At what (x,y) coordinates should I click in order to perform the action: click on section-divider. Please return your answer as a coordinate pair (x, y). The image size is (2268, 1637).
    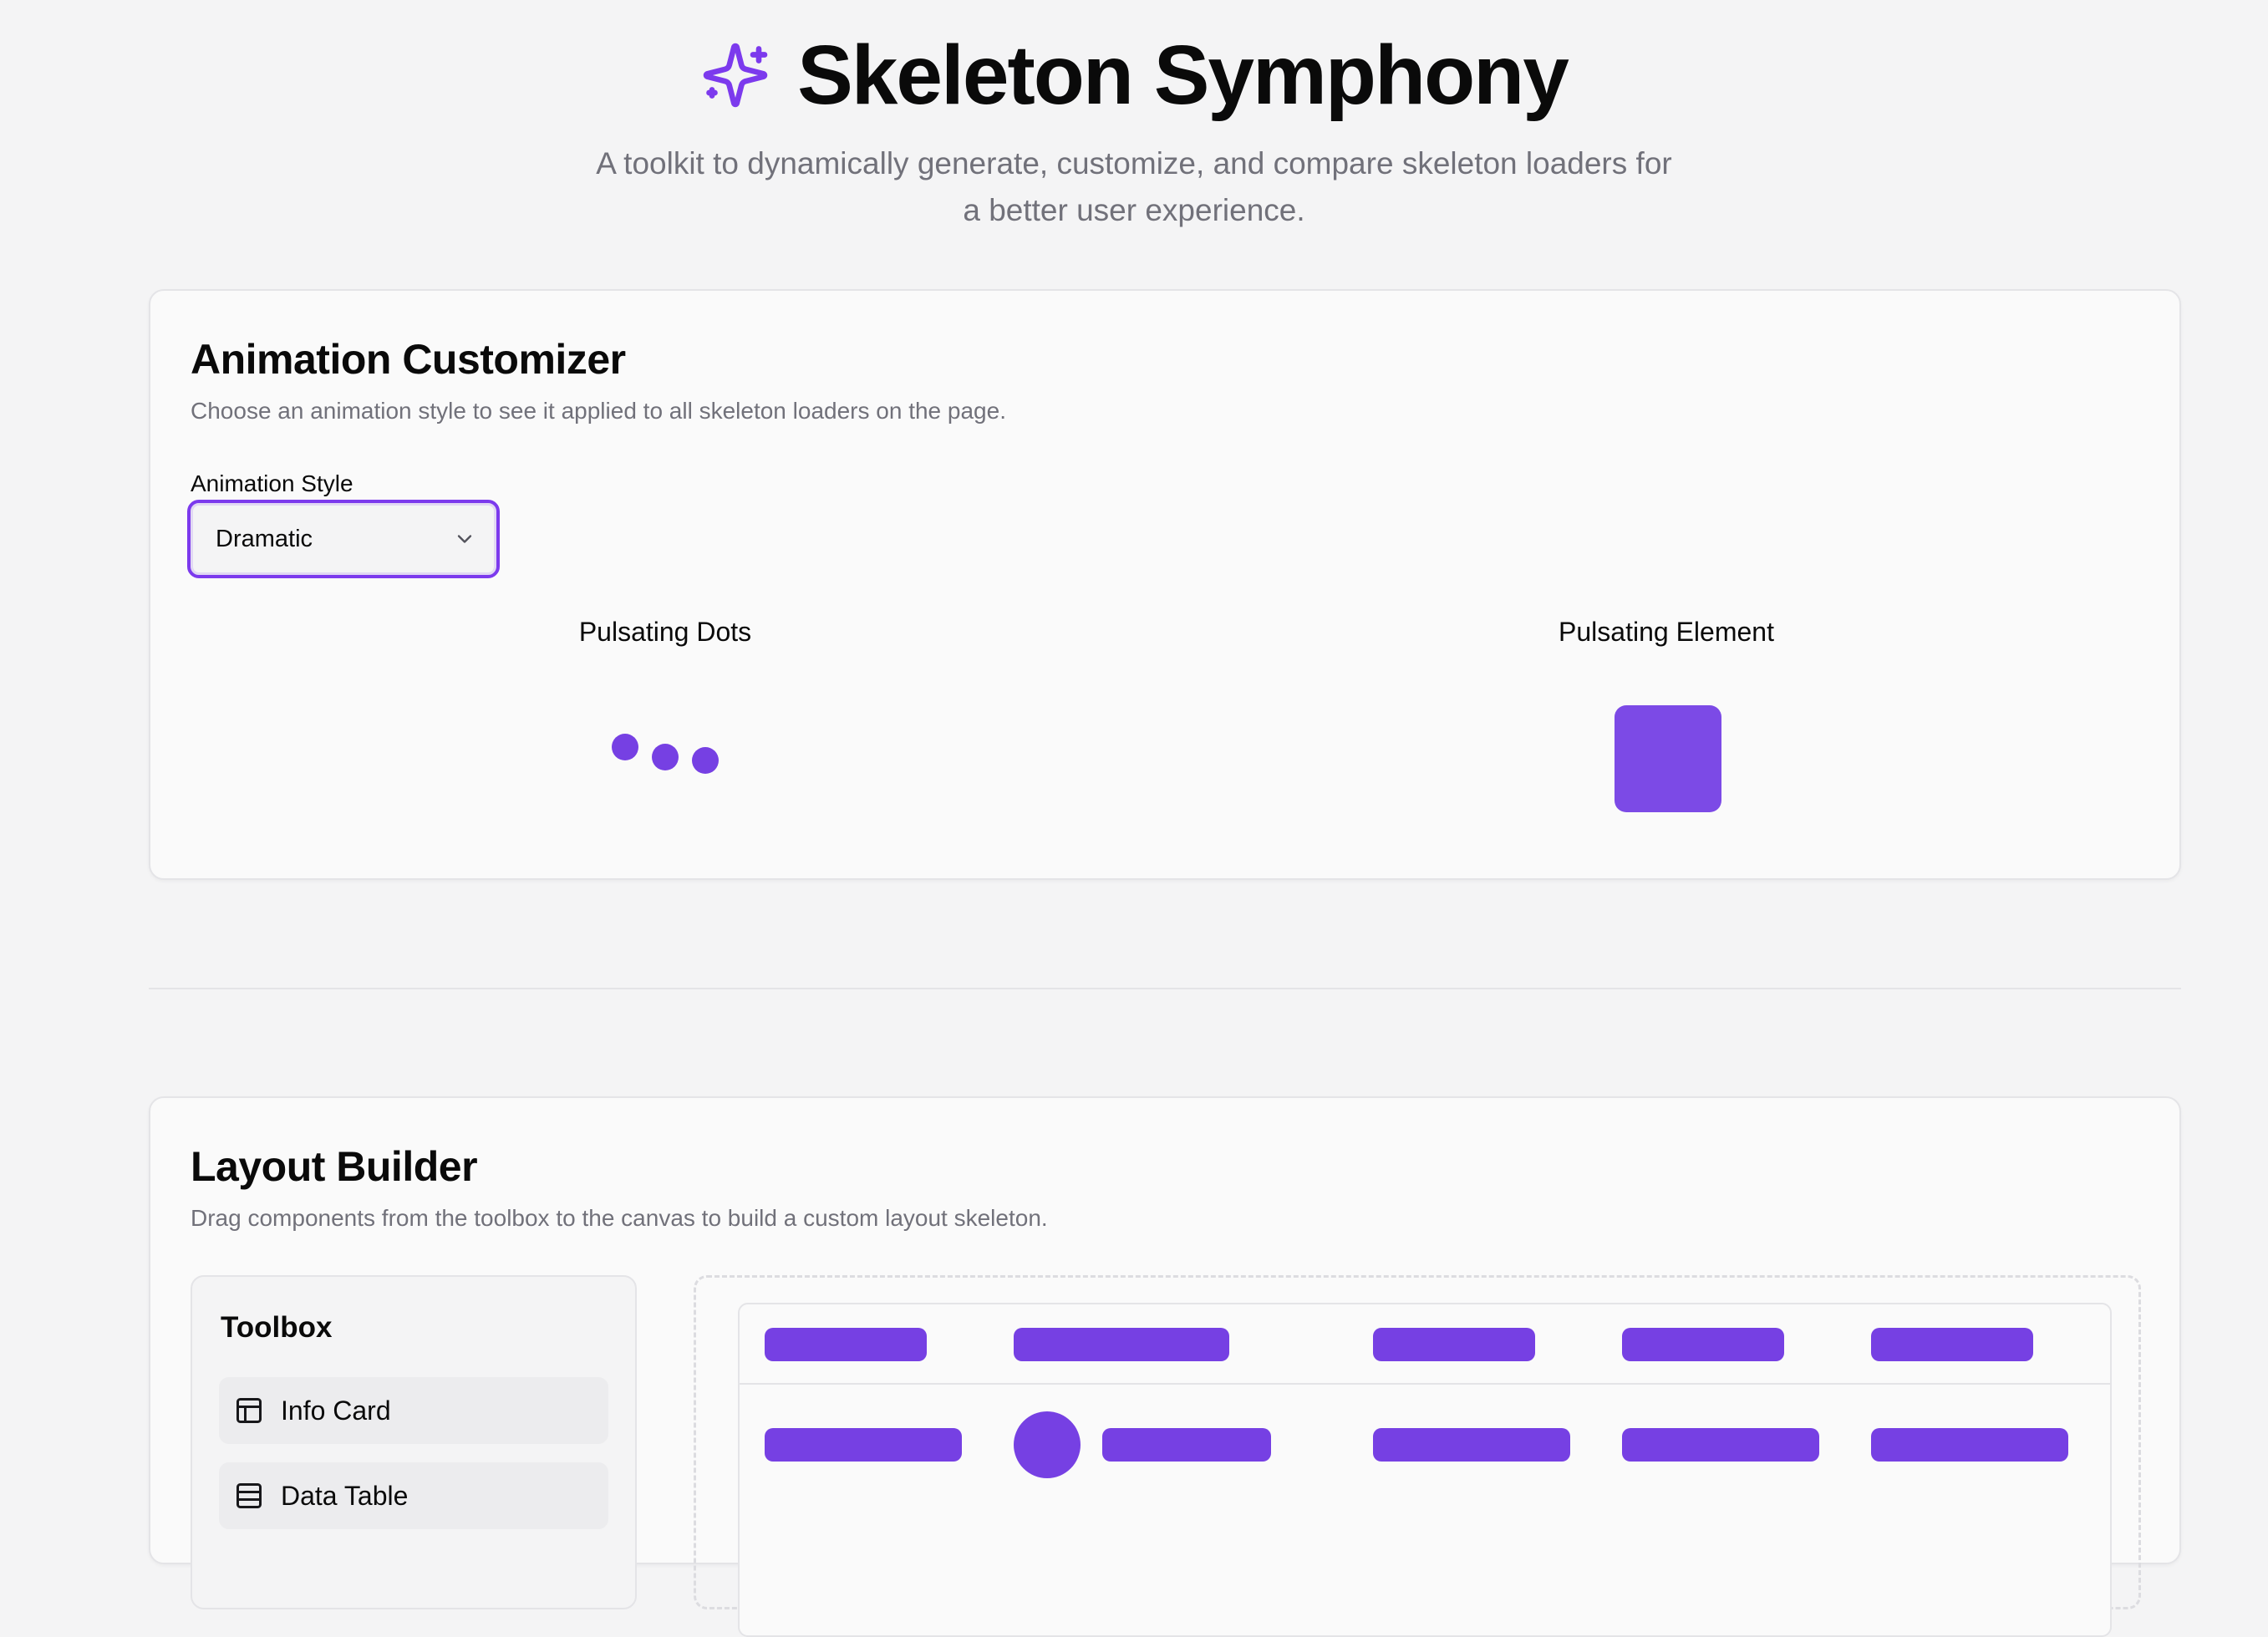
    Looking at the image, I should click on (1165, 988).